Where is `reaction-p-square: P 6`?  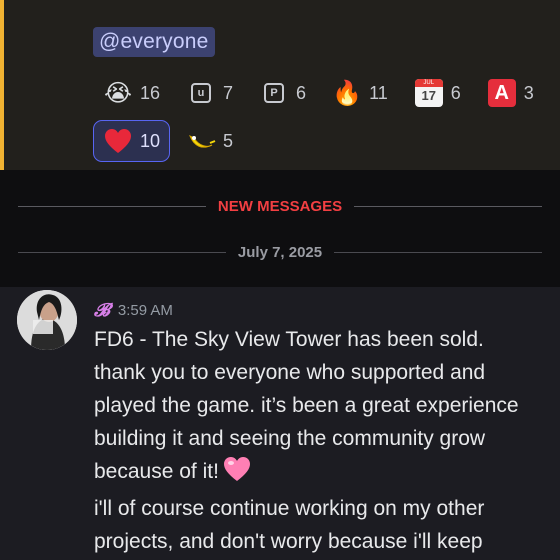
reaction-p-square: P 6 is located at coordinates (282, 93).